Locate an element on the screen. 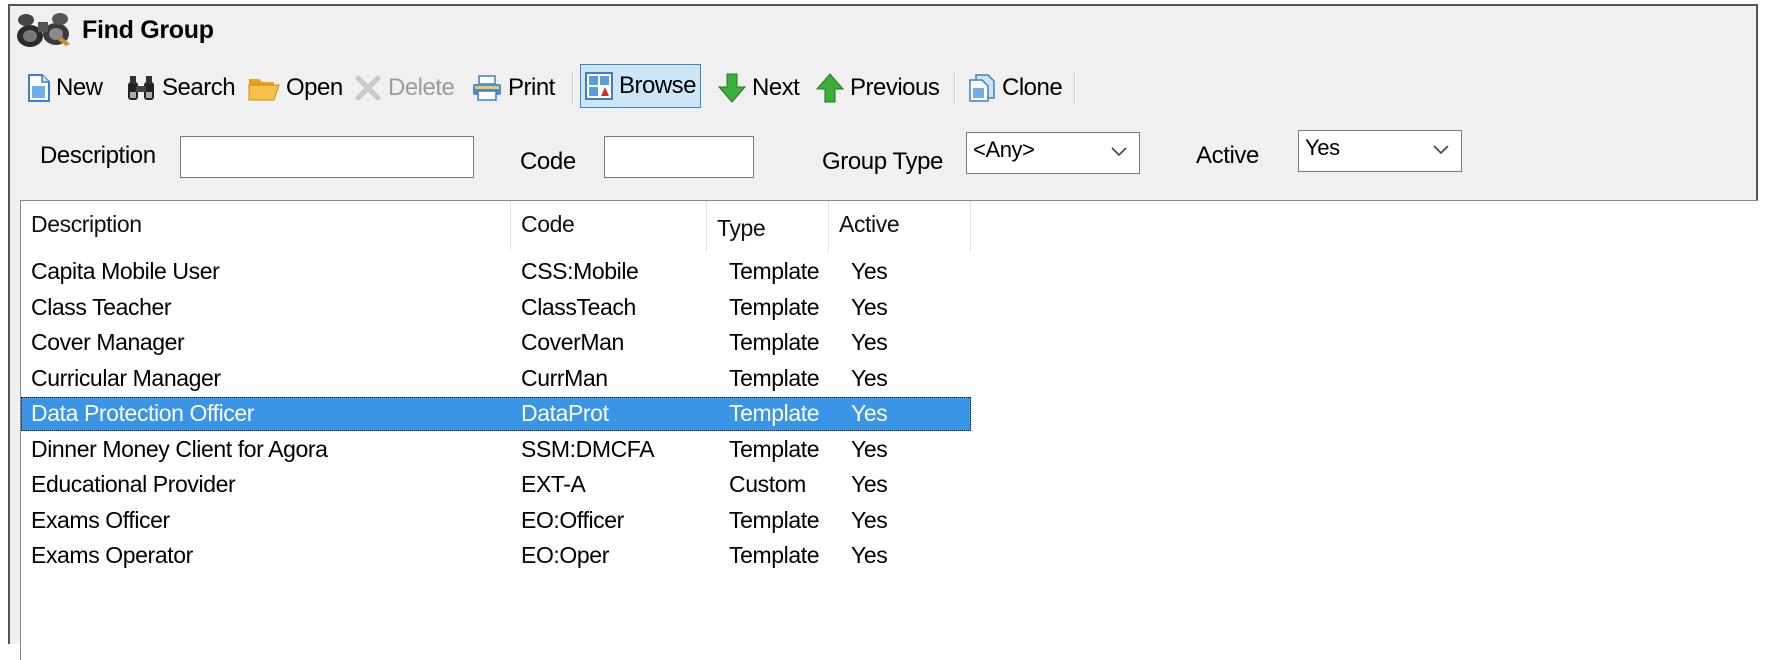  group-type-select: <Any> is located at coordinates (1053, 153).